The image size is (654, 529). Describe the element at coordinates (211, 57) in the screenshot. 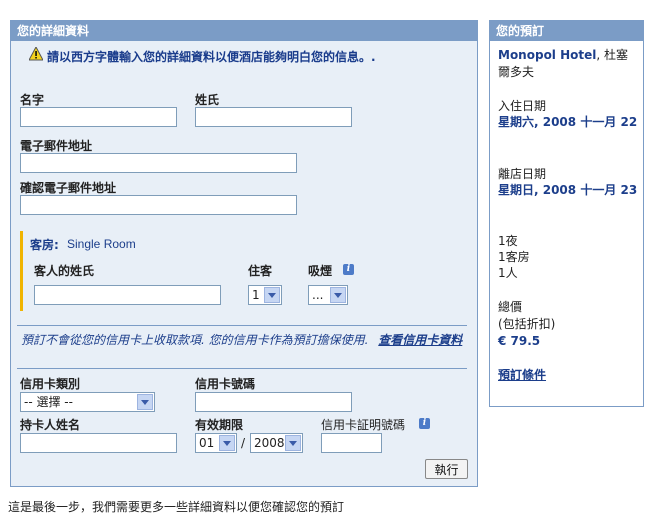

I see `warning-text: 請以西方字體輸入您的詳細資料以便酒店能夠明白您的信息。.` at that location.